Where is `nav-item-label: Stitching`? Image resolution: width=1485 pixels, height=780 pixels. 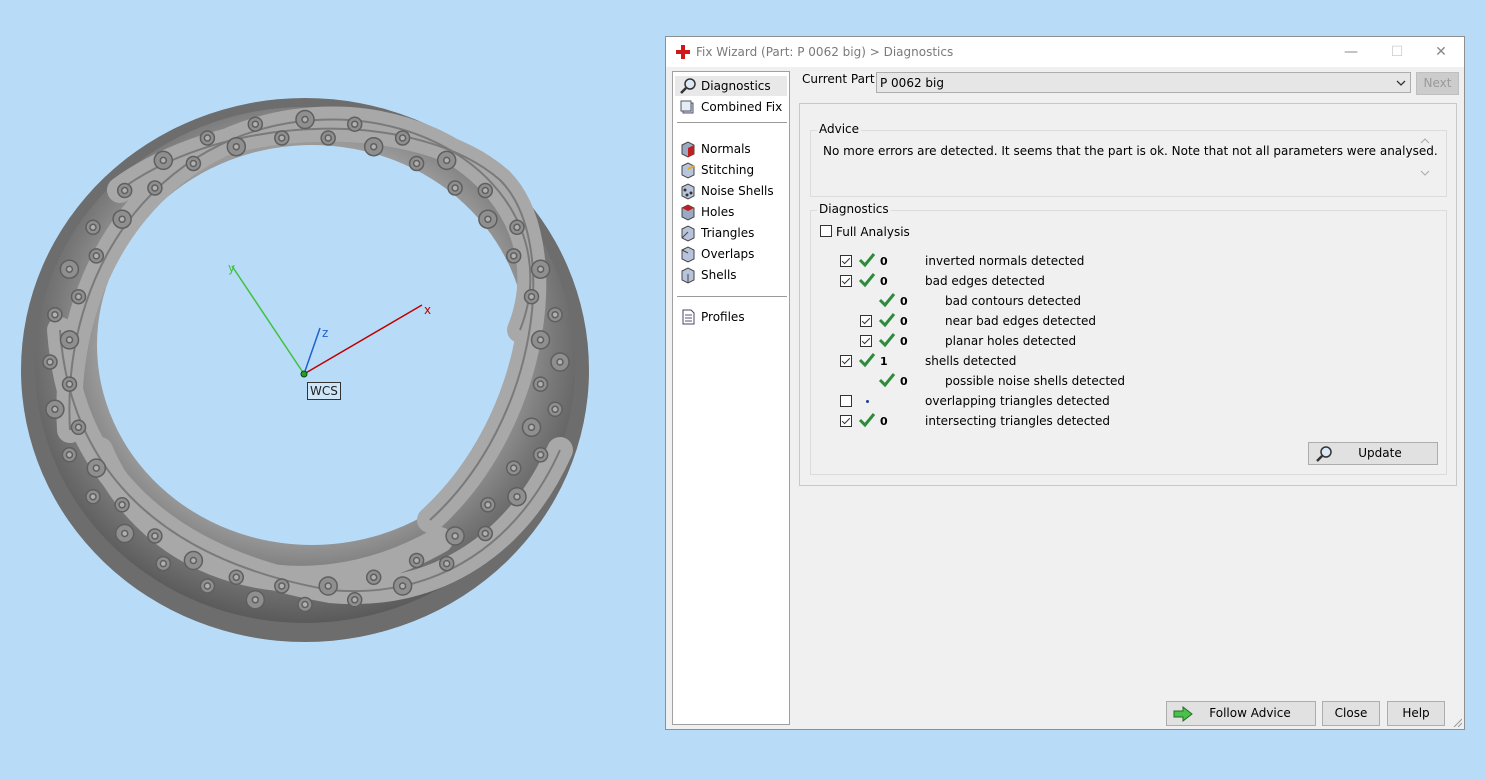
nav-item-label: Stitching is located at coordinates (728, 170).